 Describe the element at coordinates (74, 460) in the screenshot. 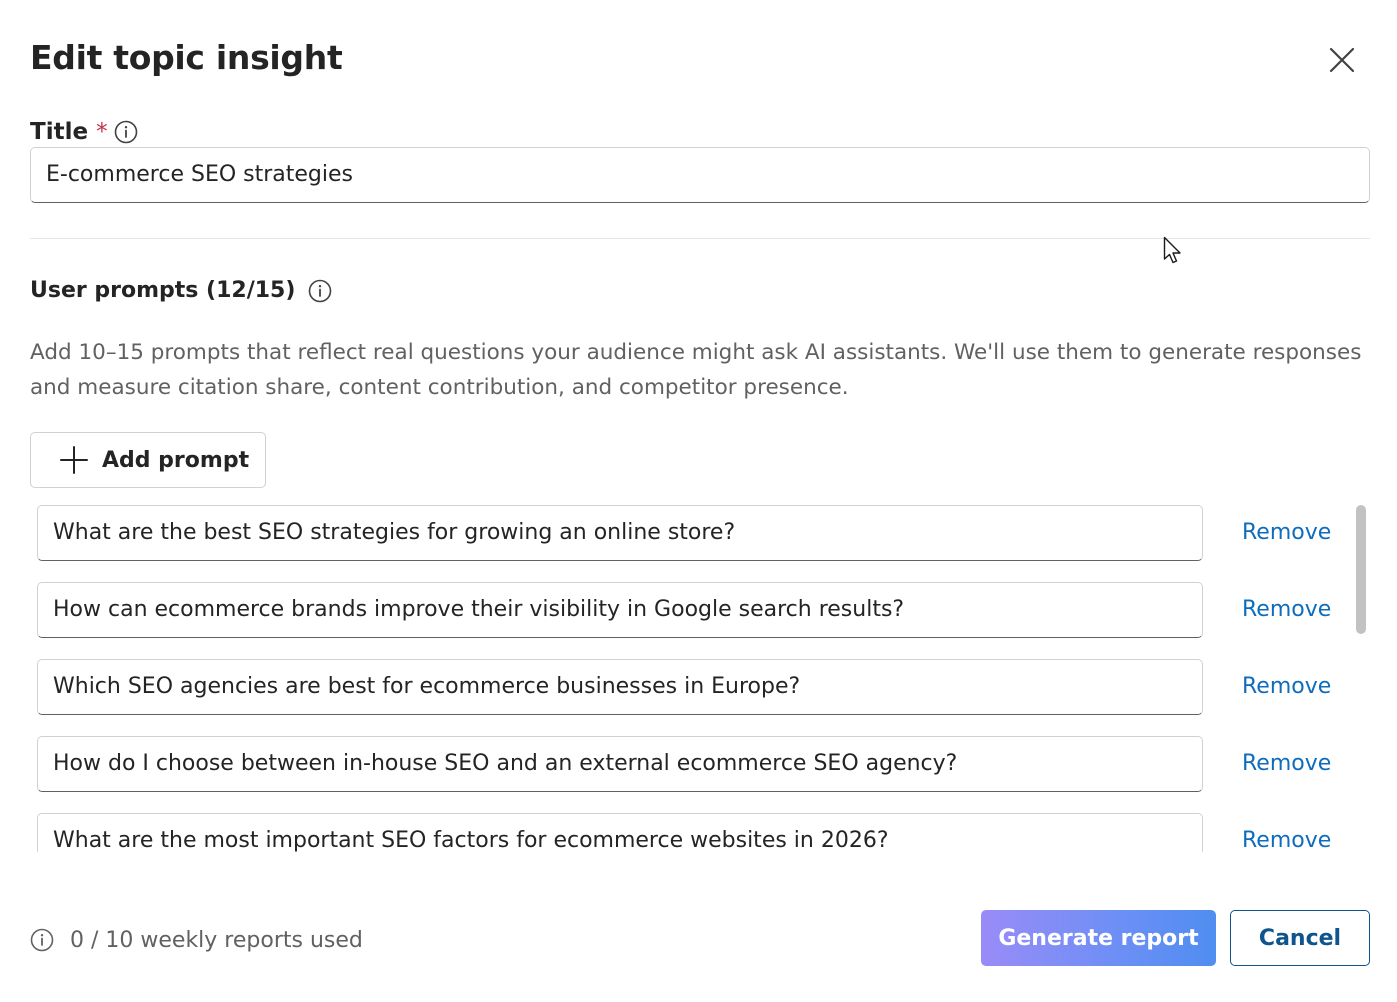

I see `plus-icon` at that location.